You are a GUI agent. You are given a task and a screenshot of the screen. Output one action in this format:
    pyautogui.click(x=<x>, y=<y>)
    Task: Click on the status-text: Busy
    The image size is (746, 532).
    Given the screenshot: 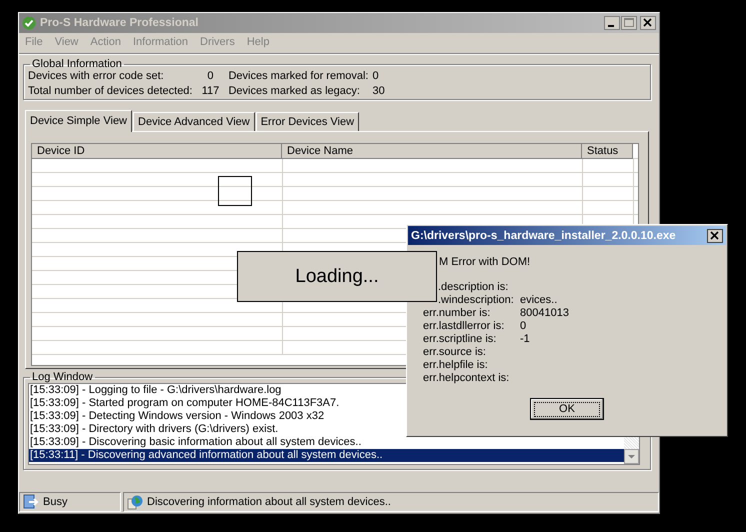 What is the action you would take?
    pyautogui.click(x=55, y=502)
    